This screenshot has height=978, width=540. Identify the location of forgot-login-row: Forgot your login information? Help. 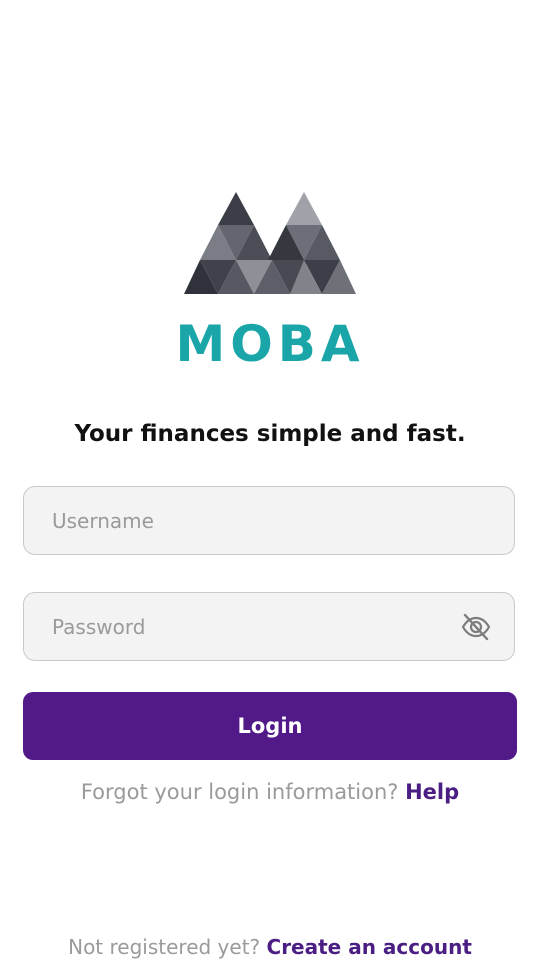
(270, 792).